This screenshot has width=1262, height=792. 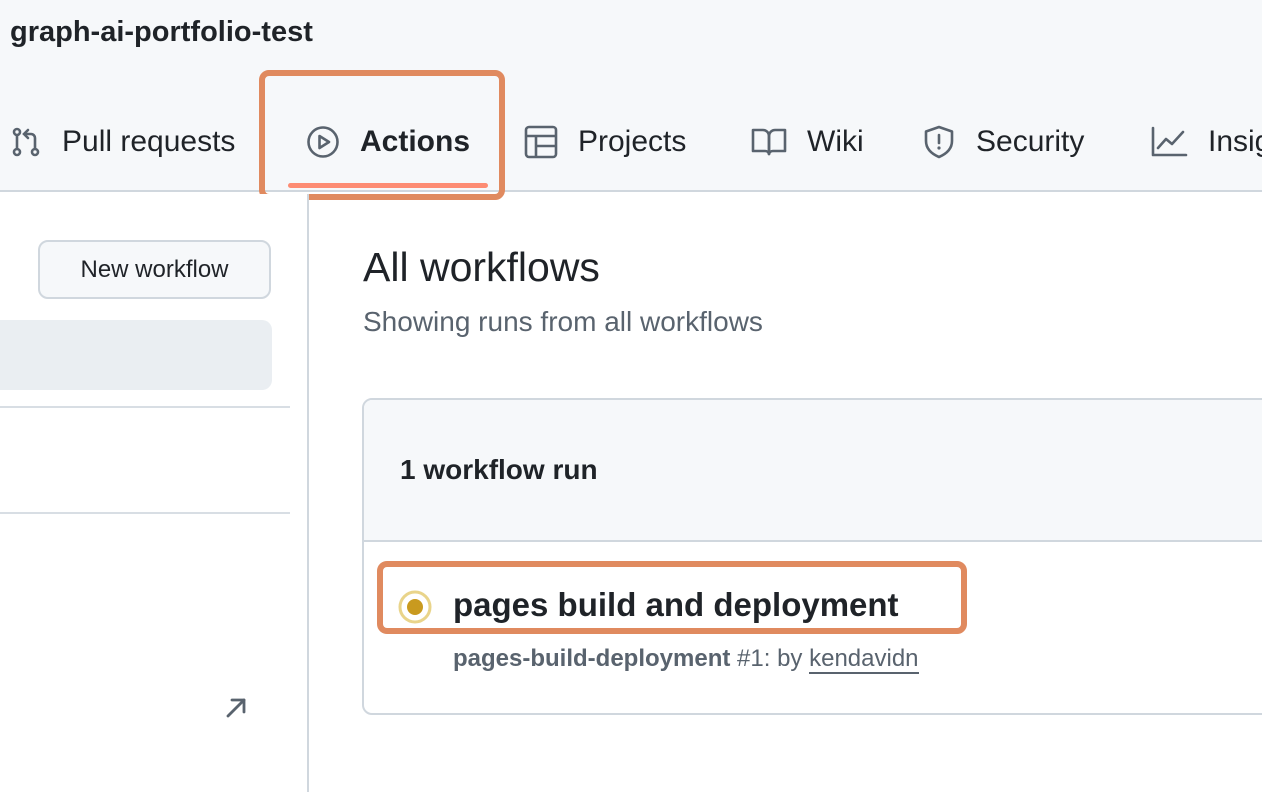 What do you see at coordinates (415, 607) in the screenshot?
I see `status-in-progress-icon` at bounding box center [415, 607].